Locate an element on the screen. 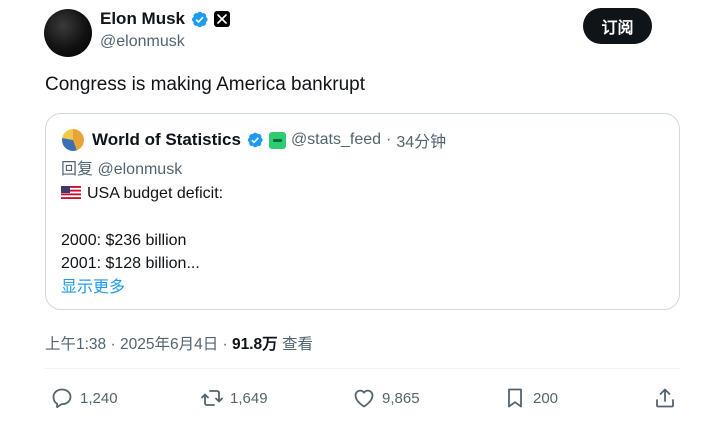 The image size is (706, 440). bookmark-button: 200 is located at coordinates (530, 398).